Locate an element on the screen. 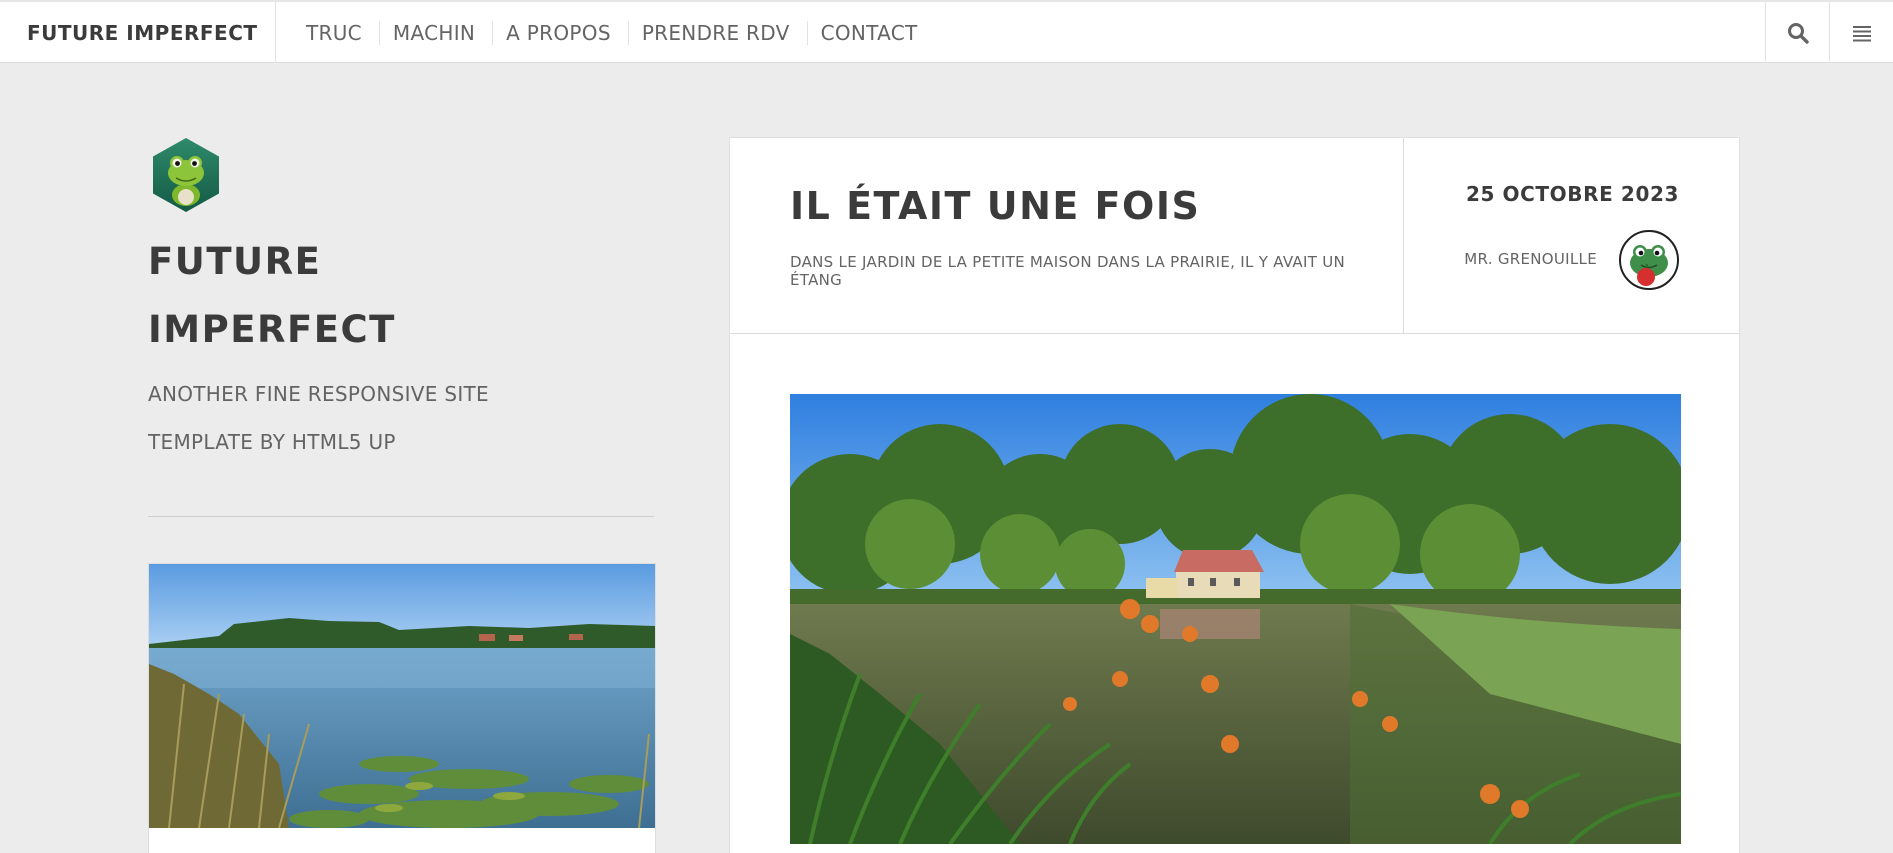  nav-item-machin: MACHIN is located at coordinates (437, 32).